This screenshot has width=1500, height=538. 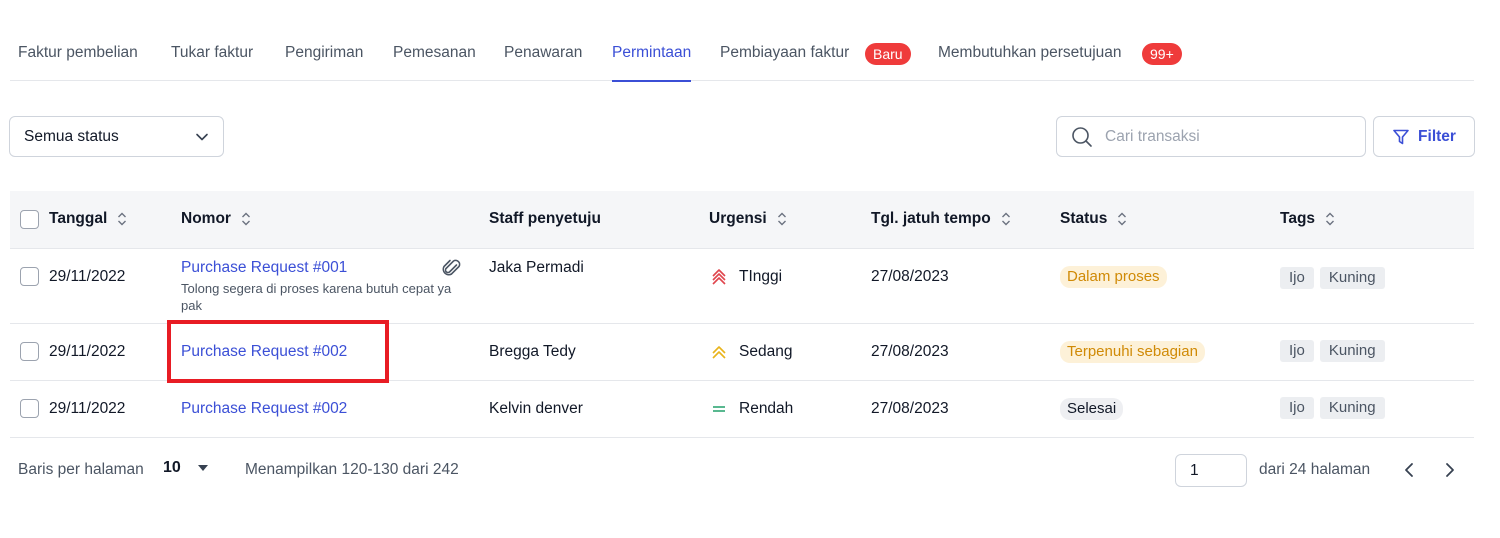 I want to click on page-number-input, so click(x=1211, y=470).